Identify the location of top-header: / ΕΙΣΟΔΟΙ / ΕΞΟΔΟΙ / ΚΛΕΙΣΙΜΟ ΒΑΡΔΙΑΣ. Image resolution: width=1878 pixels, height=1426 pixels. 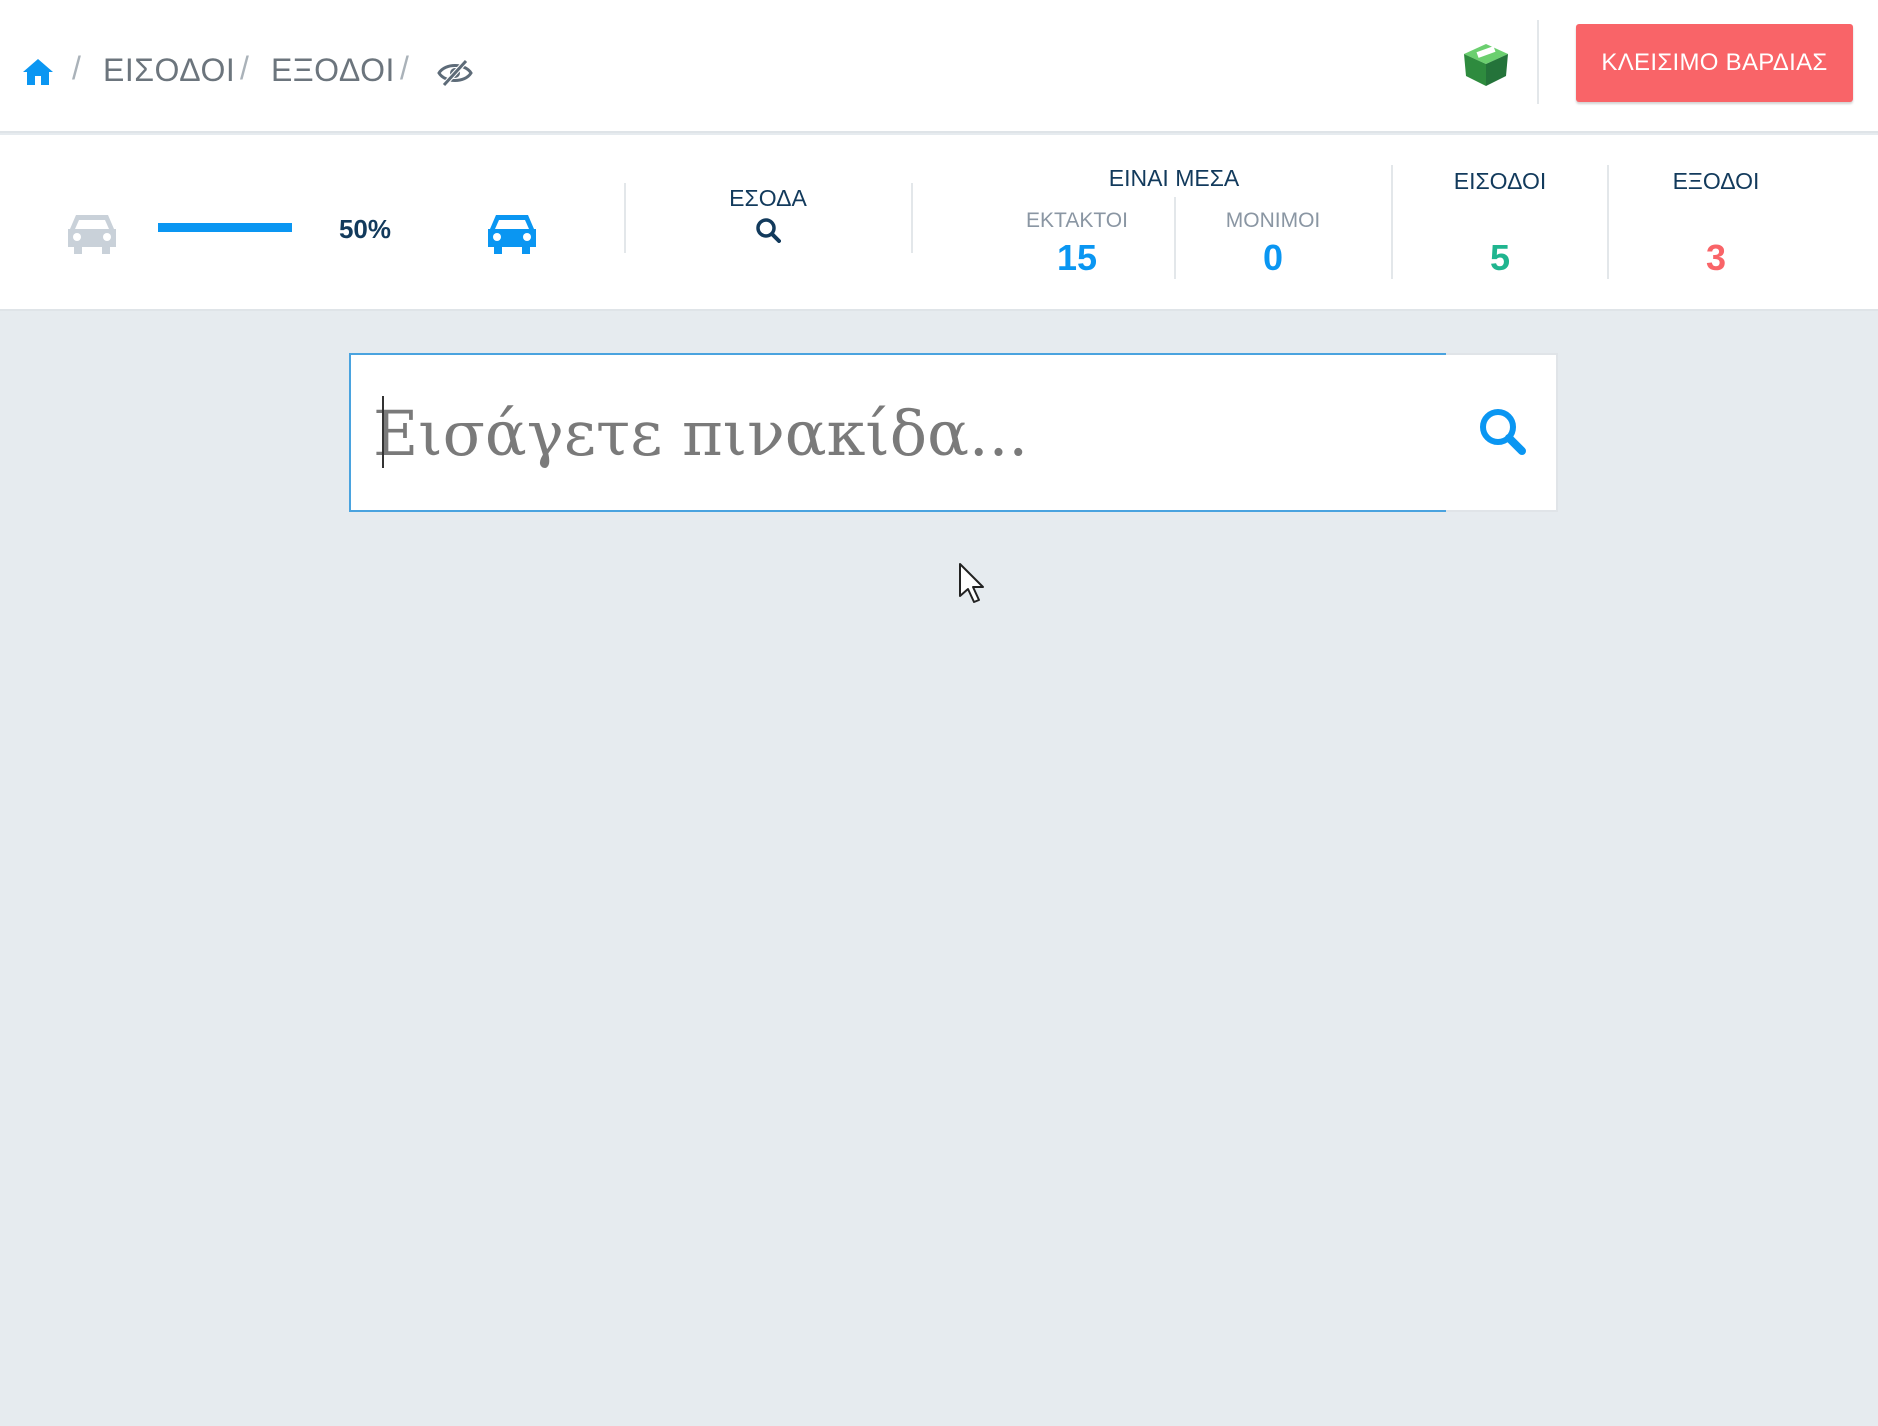
(939, 66).